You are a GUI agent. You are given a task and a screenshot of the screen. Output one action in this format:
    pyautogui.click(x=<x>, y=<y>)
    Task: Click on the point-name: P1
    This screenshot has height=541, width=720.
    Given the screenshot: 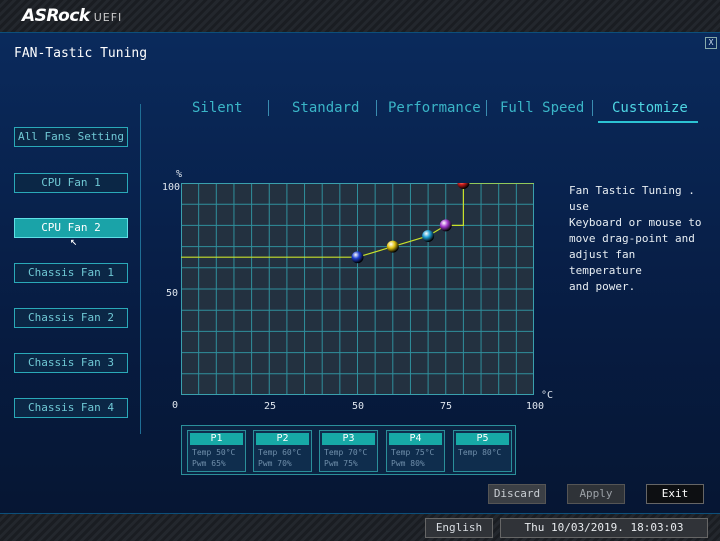 What is the action you would take?
    pyautogui.click(x=216, y=439)
    